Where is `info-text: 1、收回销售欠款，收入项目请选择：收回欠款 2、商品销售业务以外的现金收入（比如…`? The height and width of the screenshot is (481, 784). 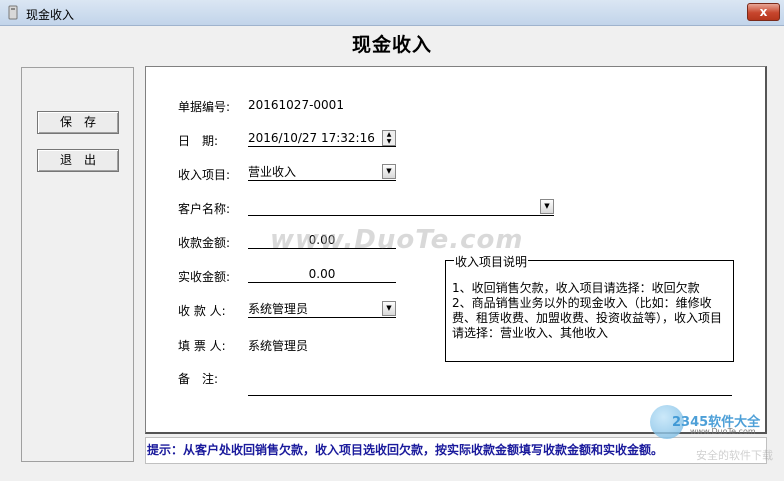
info-text: 1、收回销售欠款，收入项目请选择：收回欠款 2、商品销售业务以外的现金收入（比如… is located at coordinates (592, 311).